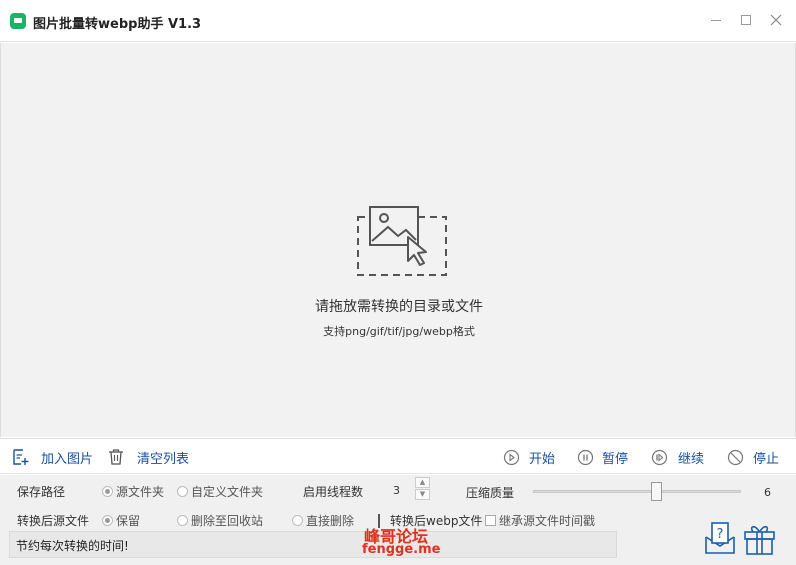  Describe the element at coordinates (72, 546) in the screenshot. I see `status-text: 节约每次转换的时间!` at that location.